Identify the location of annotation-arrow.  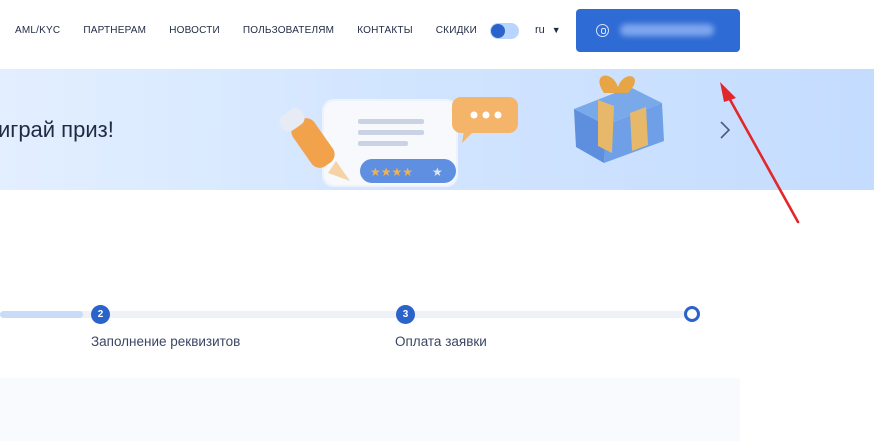
(760, 153).